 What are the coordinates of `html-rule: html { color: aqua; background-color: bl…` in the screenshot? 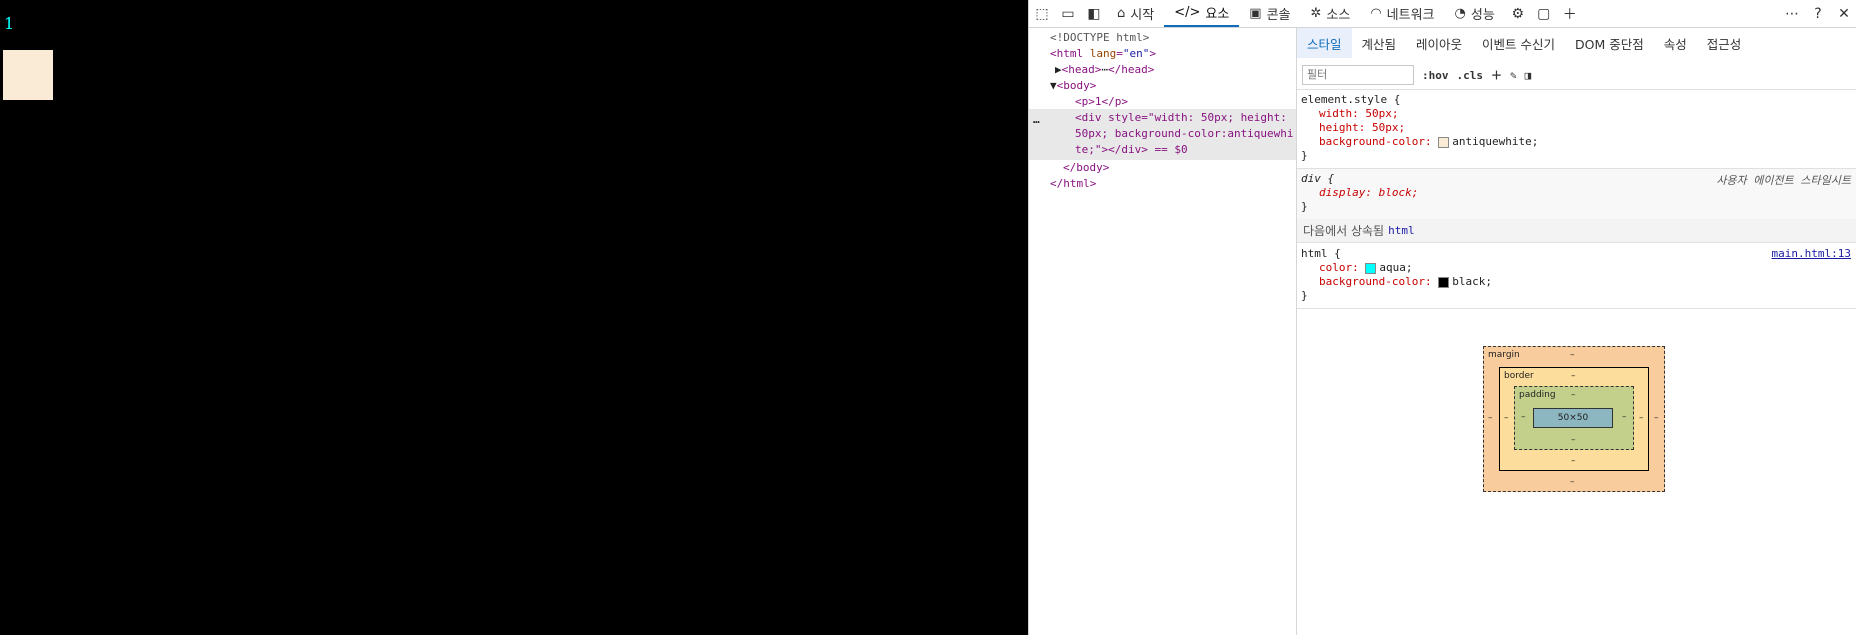 It's located at (1576, 276).